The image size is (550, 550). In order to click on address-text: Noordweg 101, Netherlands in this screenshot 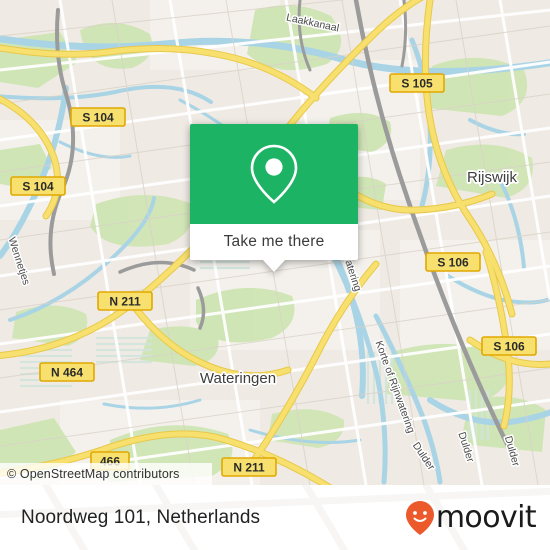, I will do `click(141, 517)`.